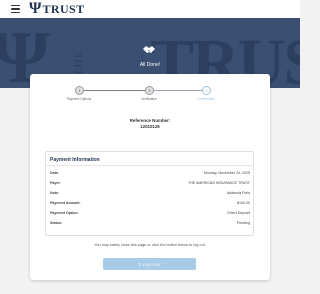 This screenshot has width=320, height=294. I want to click on step-3-label: Confirmation, so click(206, 99).